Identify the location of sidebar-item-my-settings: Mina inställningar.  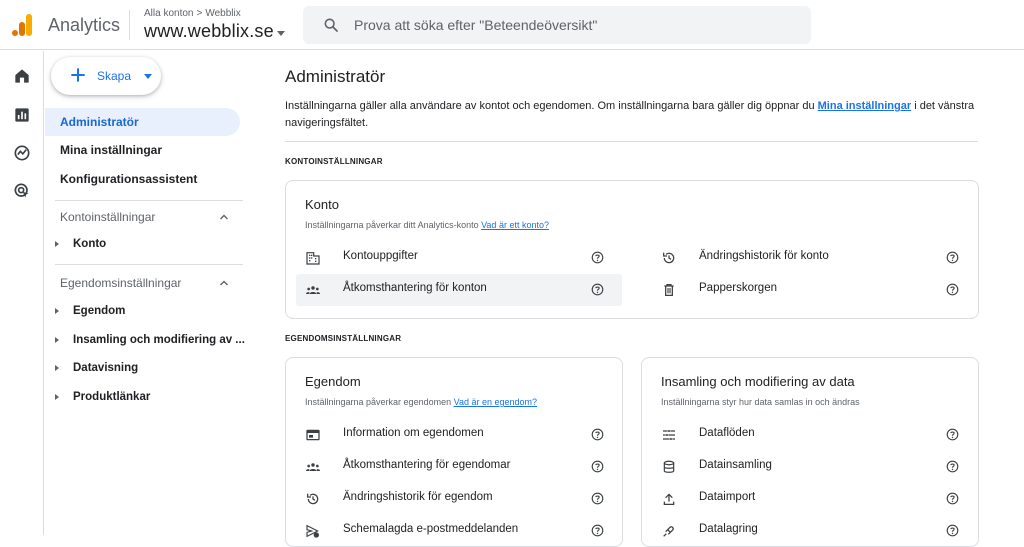
(142, 150).